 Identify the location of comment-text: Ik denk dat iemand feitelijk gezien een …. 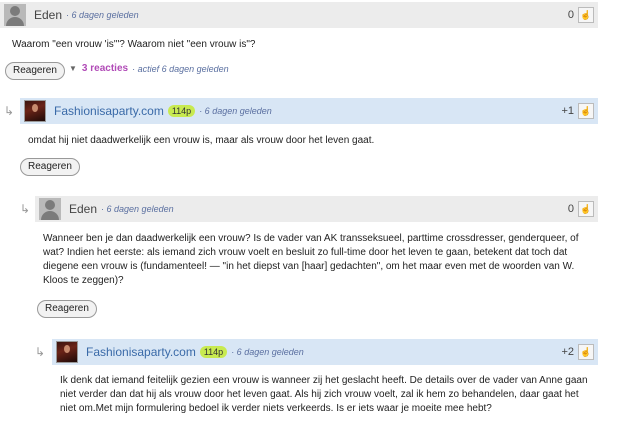
(324, 394).